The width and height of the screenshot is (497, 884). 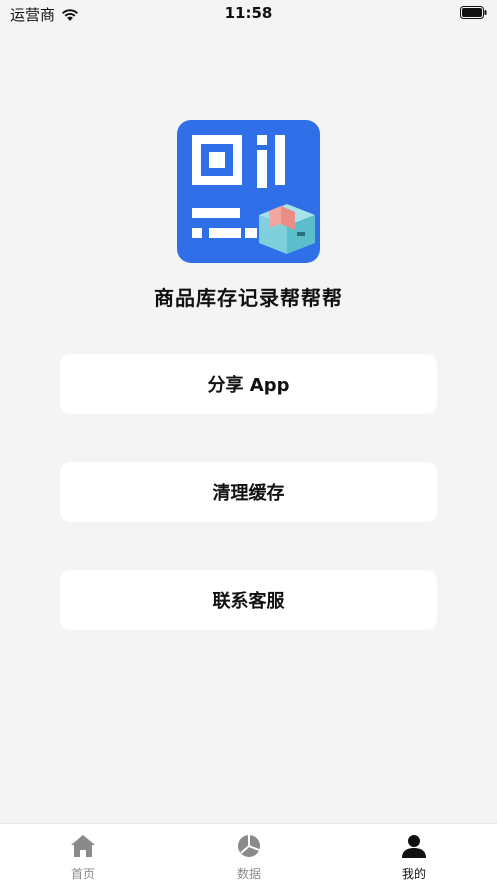 I want to click on clear-cache-label: 清理缓存, so click(x=248, y=493).